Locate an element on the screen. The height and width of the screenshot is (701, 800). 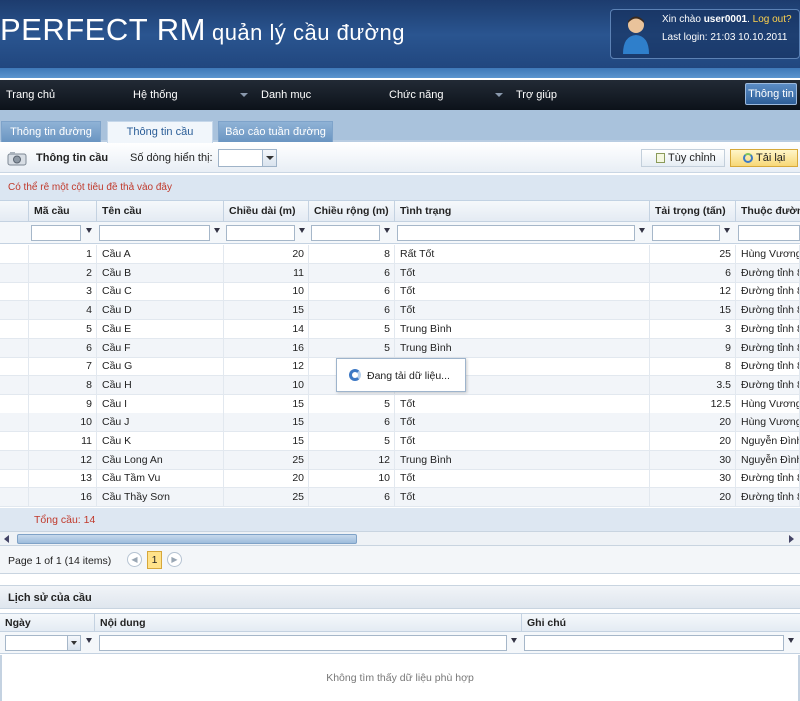
table-cell-load: 9 is located at coordinates (693, 348).